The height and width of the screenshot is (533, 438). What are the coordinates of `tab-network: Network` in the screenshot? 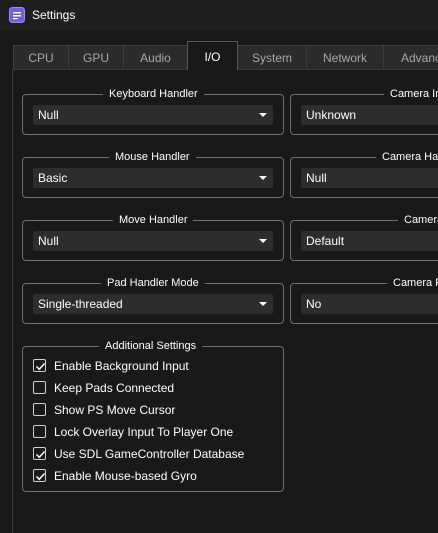 It's located at (345, 57).